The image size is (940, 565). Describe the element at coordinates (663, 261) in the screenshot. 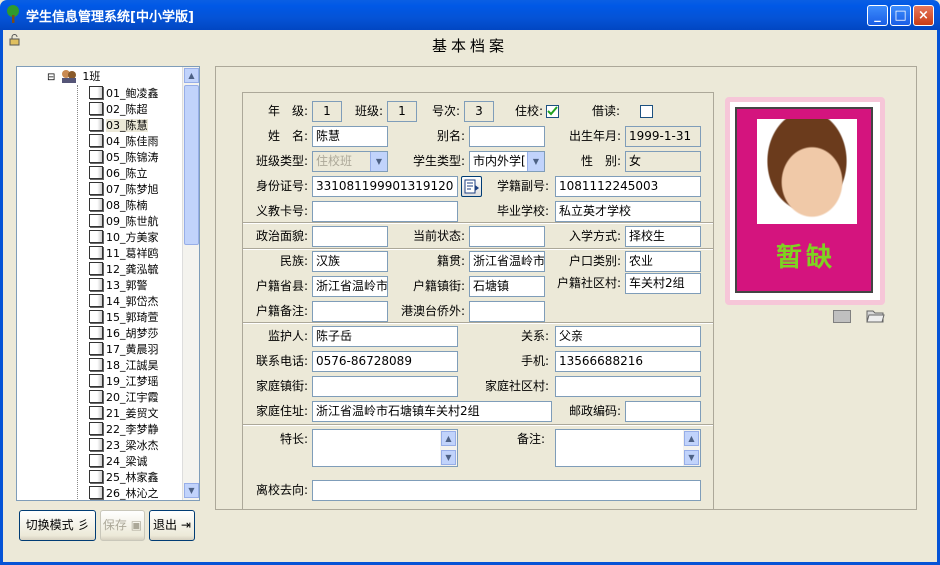

I see `hukou-type-input: 农业` at that location.